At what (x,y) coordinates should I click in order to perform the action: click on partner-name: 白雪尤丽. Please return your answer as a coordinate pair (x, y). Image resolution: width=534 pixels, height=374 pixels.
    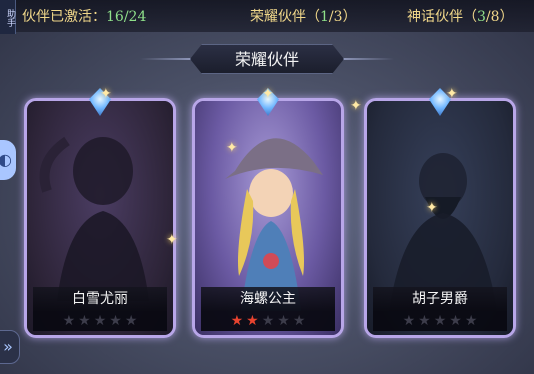
    Looking at the image, I should click on (100, 299).